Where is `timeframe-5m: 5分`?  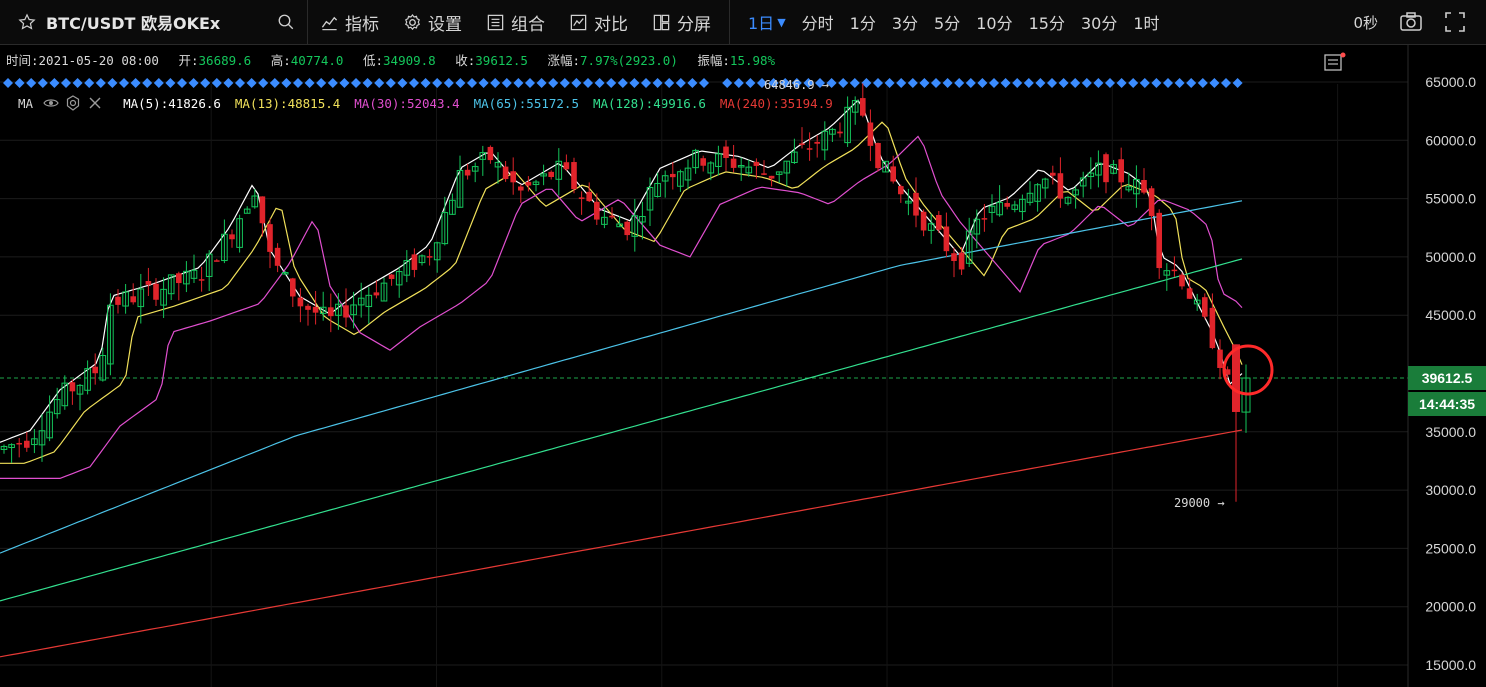 timeframe-5m: 5分 is located at coordinates (947, 22).